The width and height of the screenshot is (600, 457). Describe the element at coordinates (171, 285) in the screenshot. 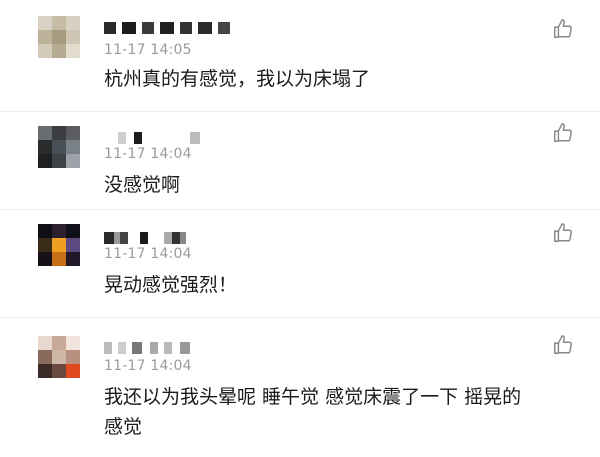

I see `comment-text: 晃动感觉强烈！` at that location.